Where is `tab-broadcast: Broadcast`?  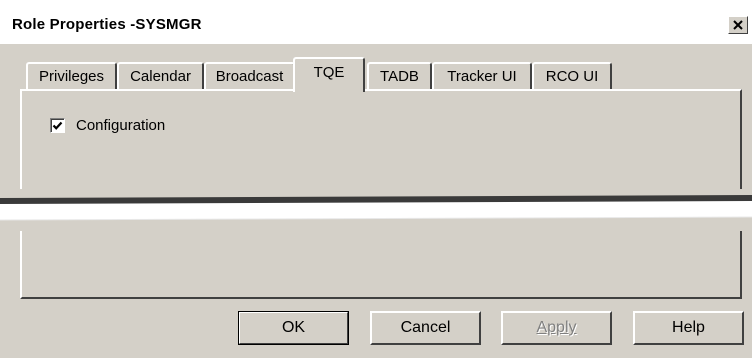 tab-broadcast: Broadcast is located at coordinates (249, 75).